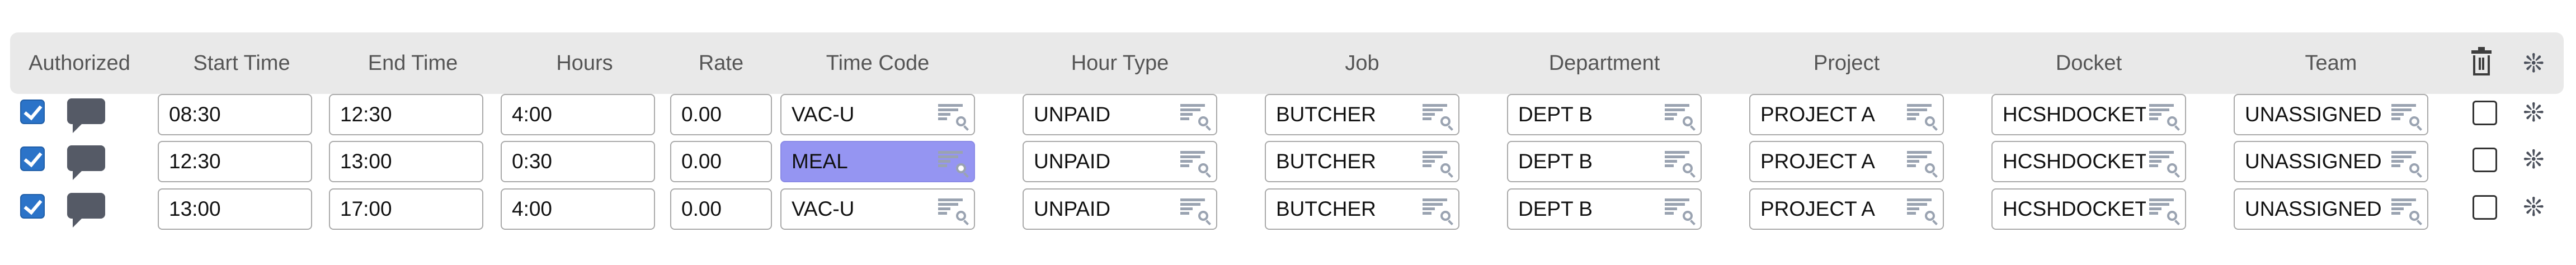 This screenshot has width=2576, height=265. What do you see at coordinates (2331, 63) in the screenshot?
I see `header-team: Team` at bounding box center [2331, 63].